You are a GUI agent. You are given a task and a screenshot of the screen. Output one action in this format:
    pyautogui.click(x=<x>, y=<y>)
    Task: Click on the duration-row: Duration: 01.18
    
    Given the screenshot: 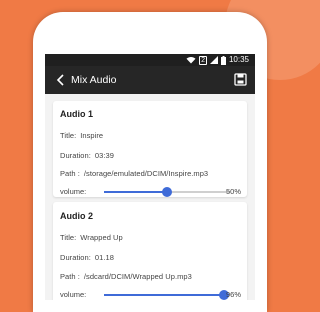 What is the action you would take?
    pyautogui.click(x=87, y=257)
    